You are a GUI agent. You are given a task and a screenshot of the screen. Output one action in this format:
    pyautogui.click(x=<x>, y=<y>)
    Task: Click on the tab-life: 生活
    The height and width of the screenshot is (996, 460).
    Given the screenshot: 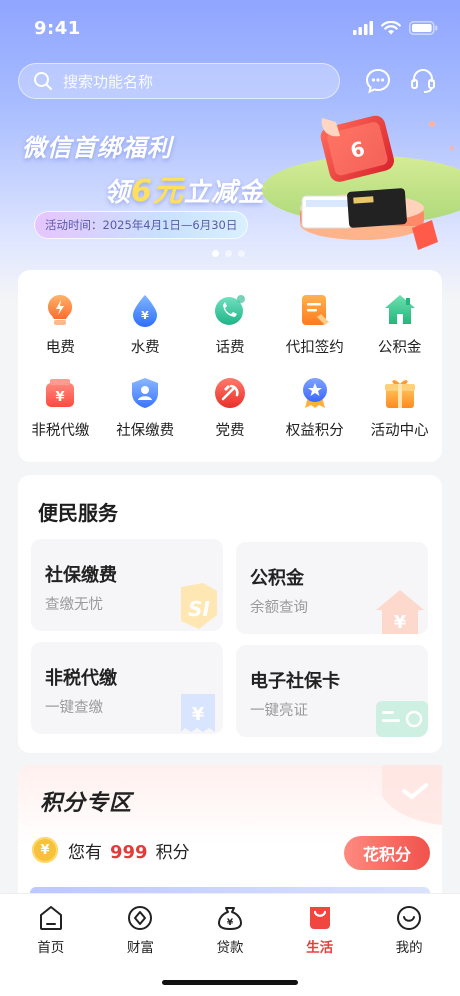 What is the action you would take?
    pyautogui.click(x=320, y=930)
    